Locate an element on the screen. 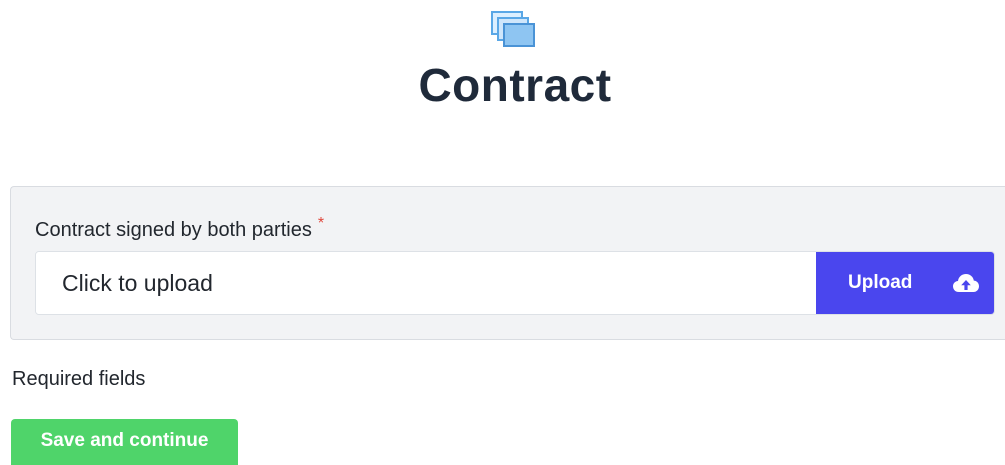  file-upload-group: Upload is located at coordinates (515, 283).